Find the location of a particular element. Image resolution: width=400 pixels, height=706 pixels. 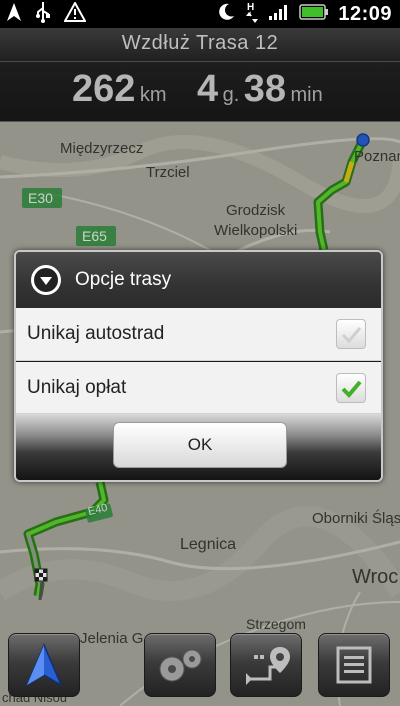

hours-unit: g. is located at coordinates (231, 95).